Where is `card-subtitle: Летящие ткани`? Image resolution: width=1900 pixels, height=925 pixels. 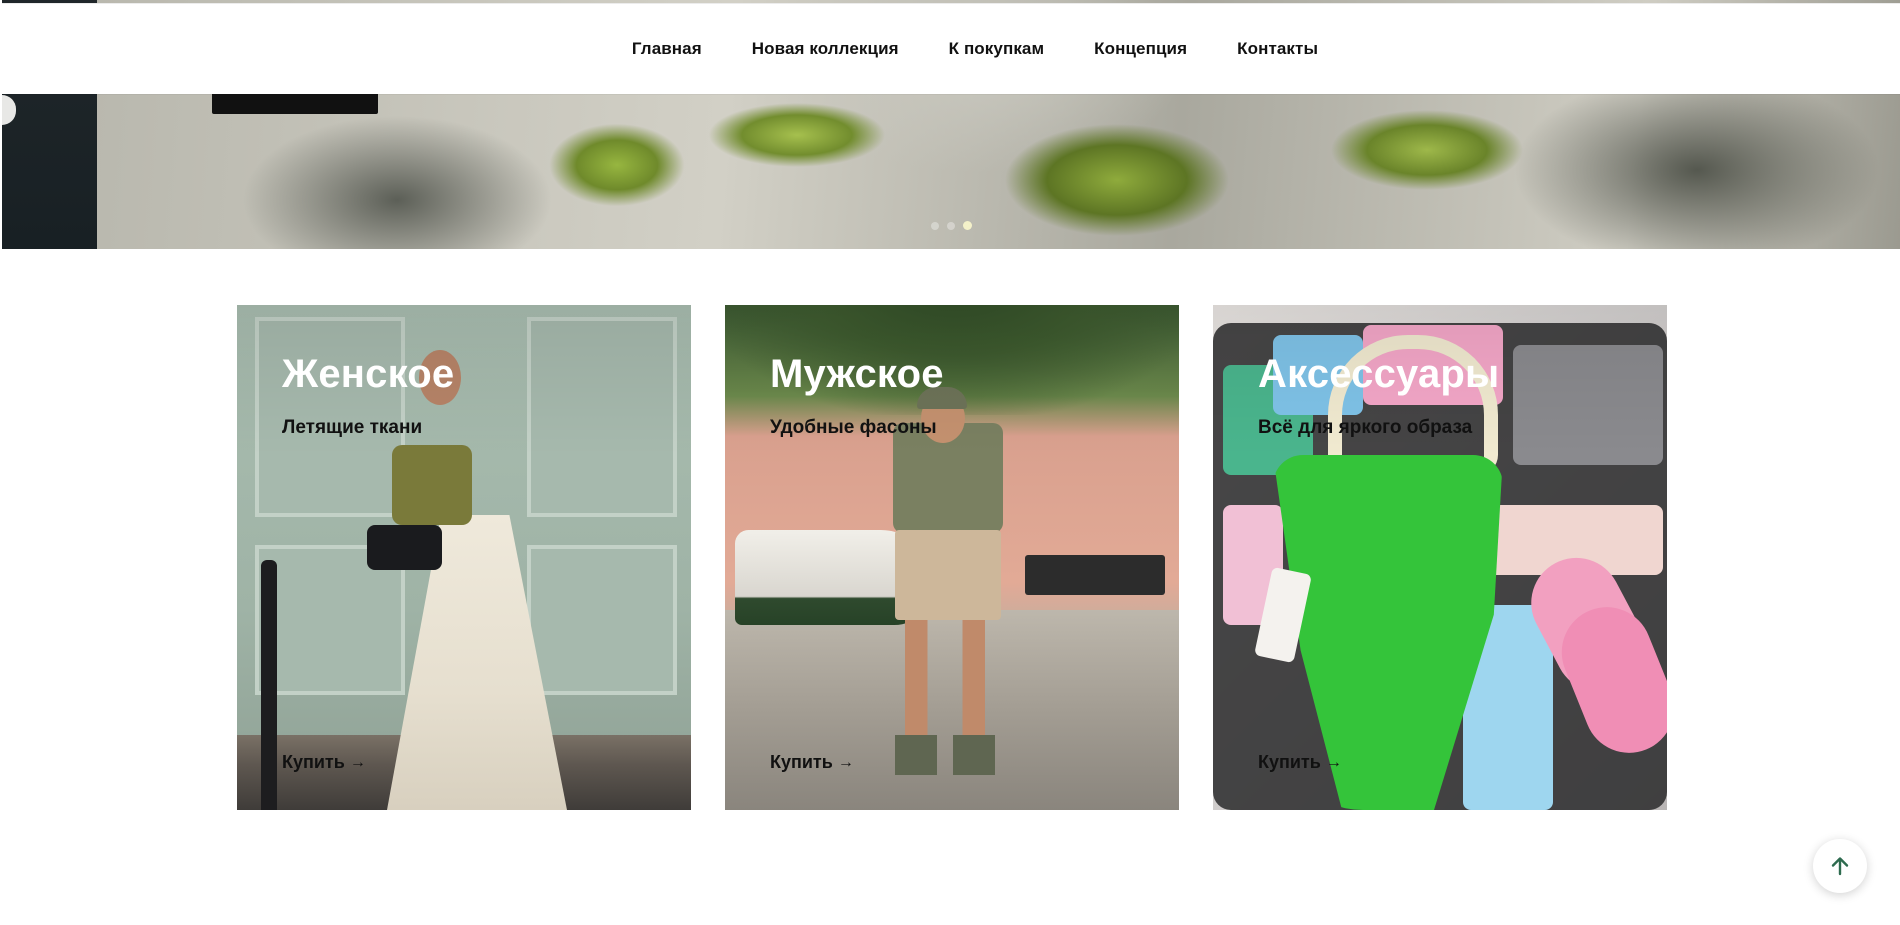
card-subtitle: Летящие ткани is located at coordinates (352, 427).